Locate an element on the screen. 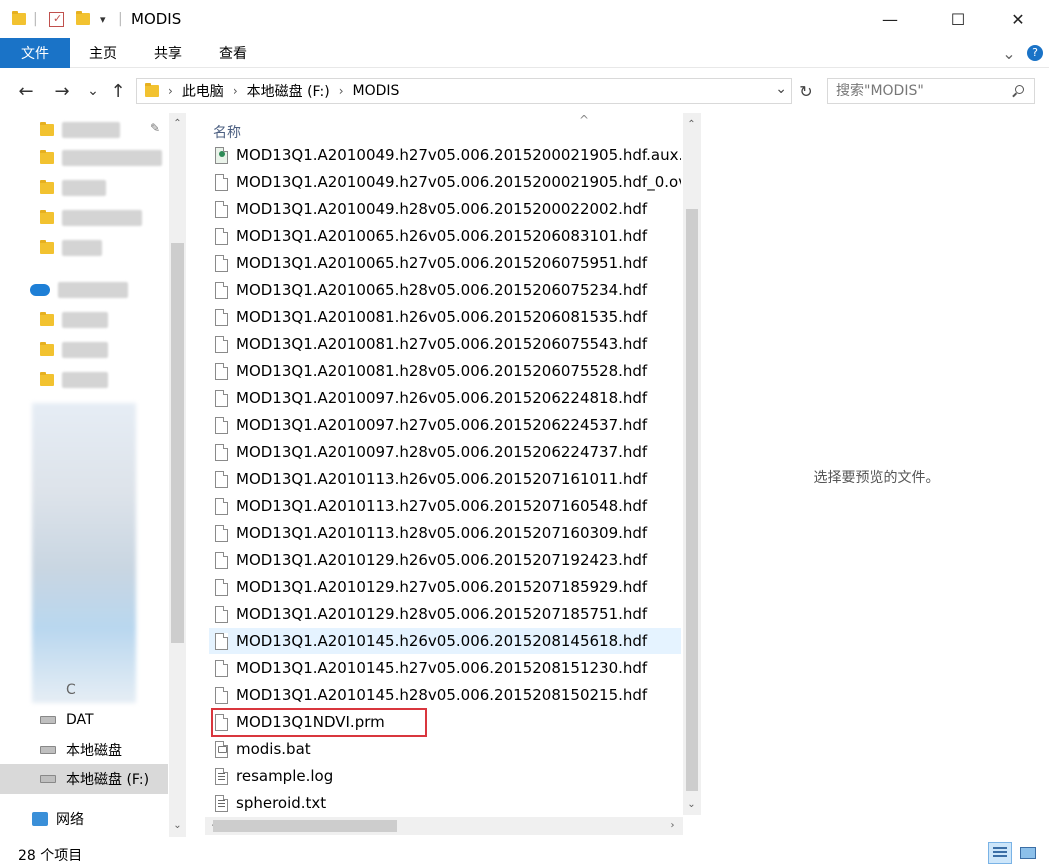  tab-home: 主页 is located at coordinates (103, 53).